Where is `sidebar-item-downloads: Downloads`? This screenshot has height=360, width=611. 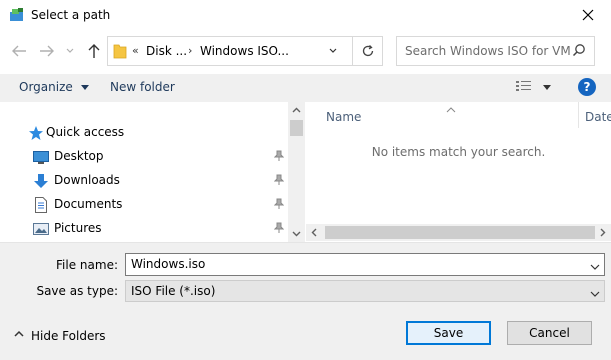
sidebar-item-downloads: Downloads is located at coordinates (144, 181).